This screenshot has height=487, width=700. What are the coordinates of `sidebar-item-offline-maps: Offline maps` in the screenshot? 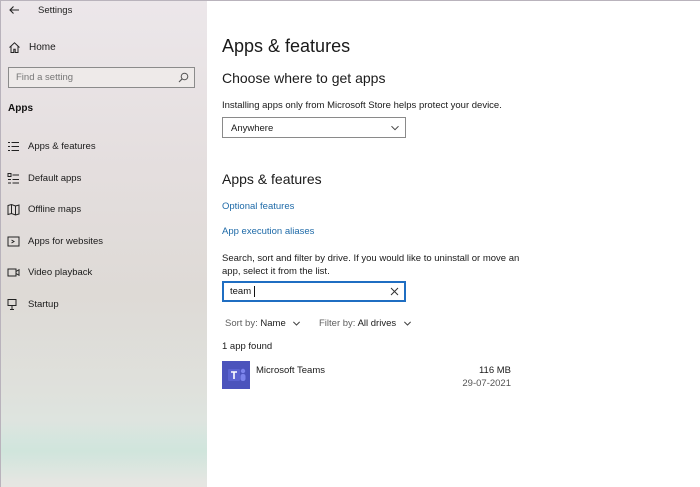 It's located at (104, 210).